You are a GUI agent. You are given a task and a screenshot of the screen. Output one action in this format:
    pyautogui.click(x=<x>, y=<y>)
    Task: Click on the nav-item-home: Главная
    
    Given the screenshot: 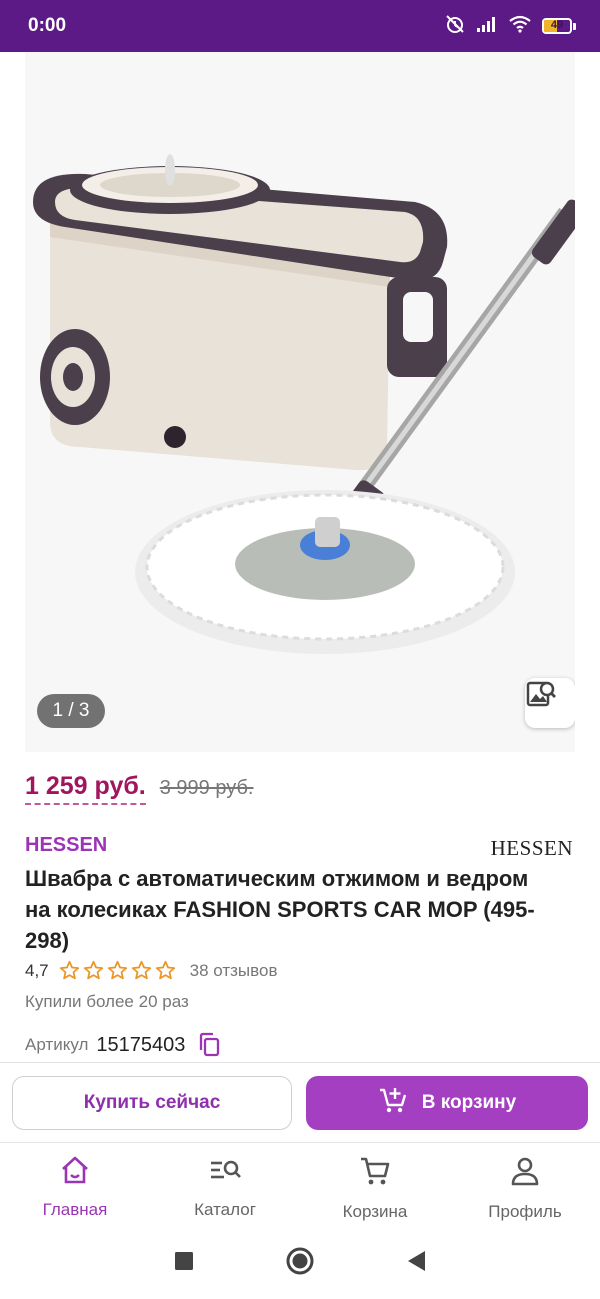 What is the action you would take?
    pyautogui.click(x=75, y=1186)
    